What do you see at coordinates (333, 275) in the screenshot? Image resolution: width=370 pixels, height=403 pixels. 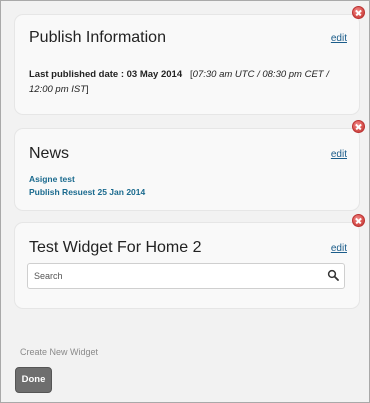 I see `search-icon` at bounding box center [333, 275].